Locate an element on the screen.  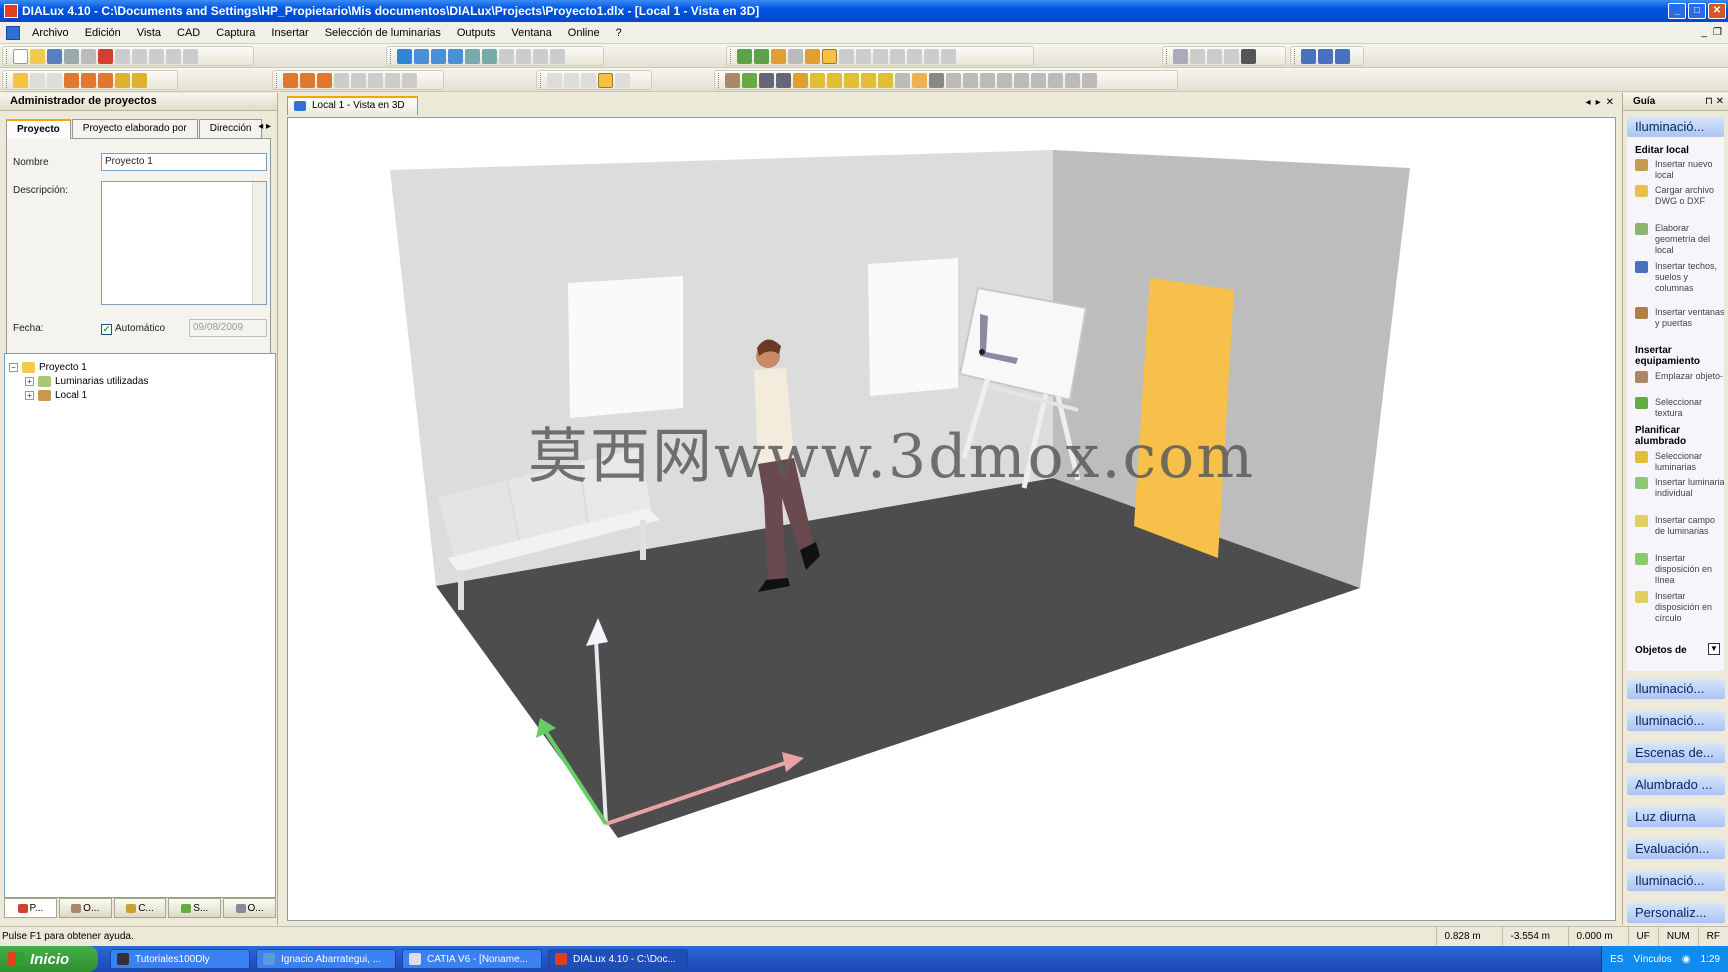
start-calculation-icon is located at coordinates (829, 56).